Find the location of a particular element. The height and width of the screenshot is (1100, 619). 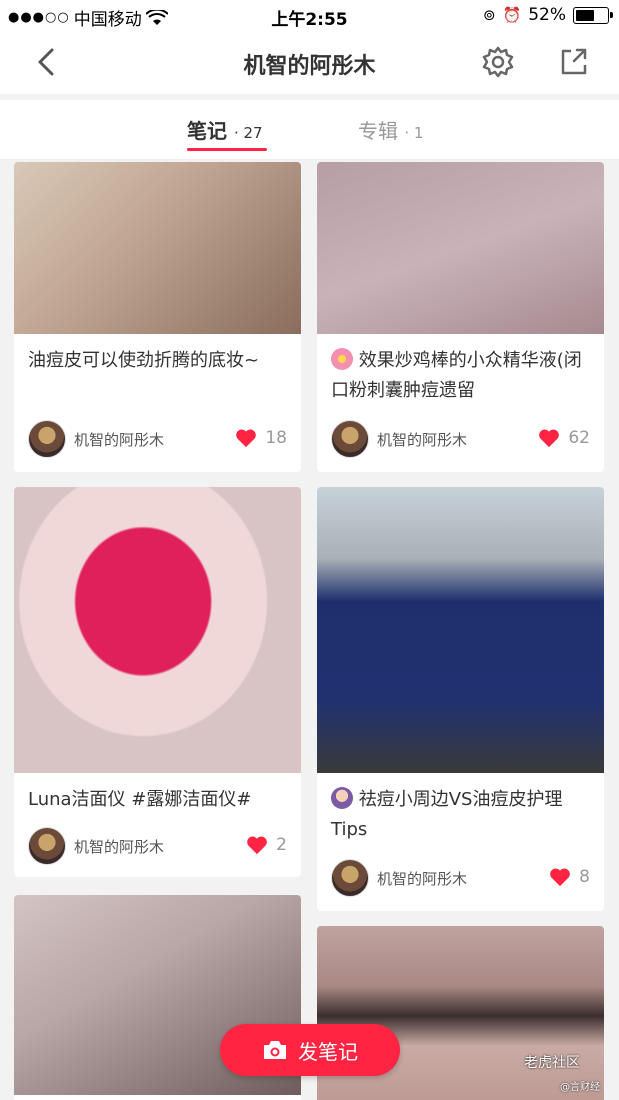

nav-bar: 机智的阿彤木 is located at coordinates (309, 63).